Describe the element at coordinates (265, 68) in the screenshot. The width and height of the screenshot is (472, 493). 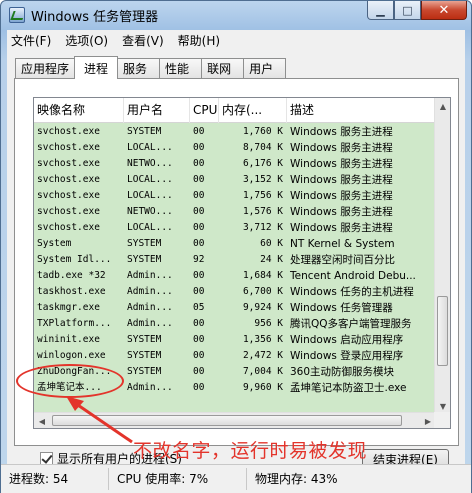
I see `tab-users: 用户` at that location.